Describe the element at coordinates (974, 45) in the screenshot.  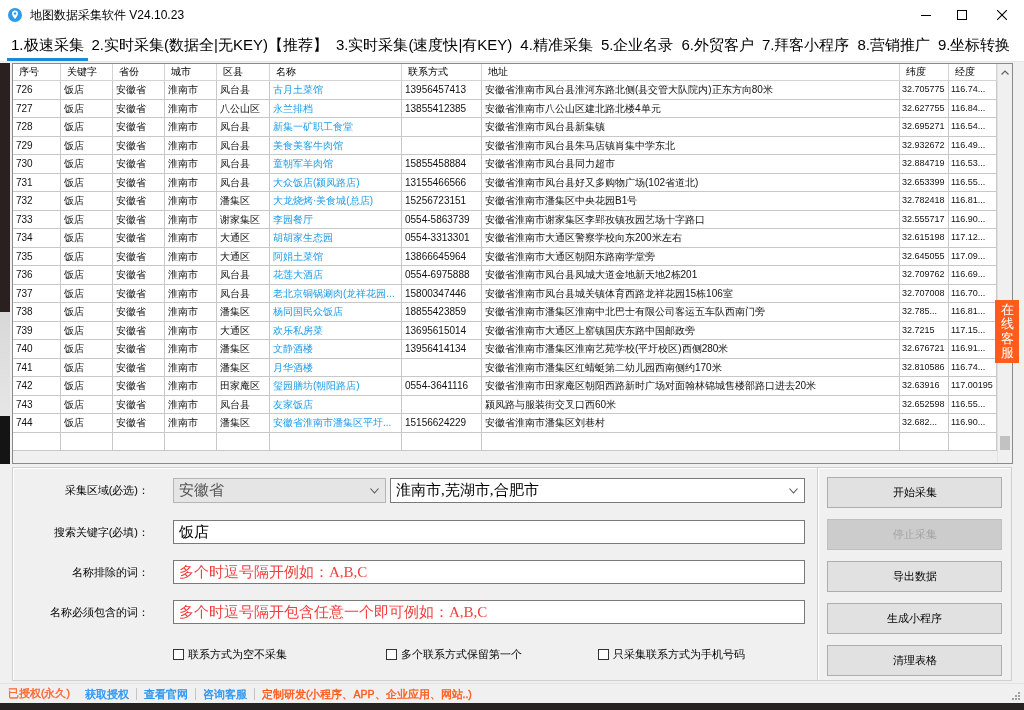
I see `tab: 9.坐标转换` at that location.